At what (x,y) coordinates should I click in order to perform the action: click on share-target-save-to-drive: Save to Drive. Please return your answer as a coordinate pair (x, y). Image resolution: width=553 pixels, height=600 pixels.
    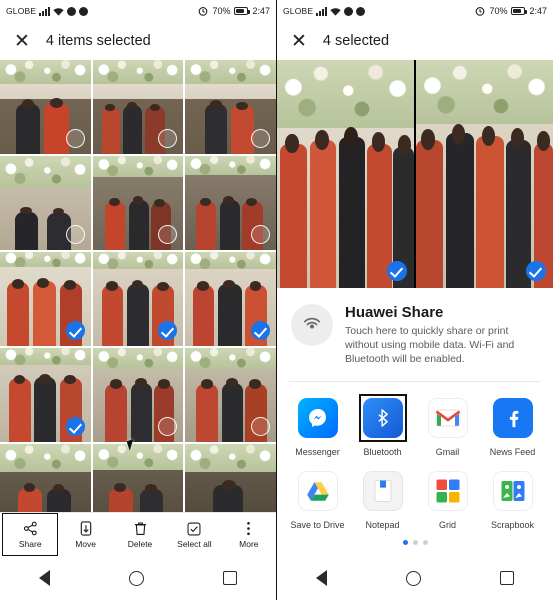
    Looking at the image, I should click on (317, 498).